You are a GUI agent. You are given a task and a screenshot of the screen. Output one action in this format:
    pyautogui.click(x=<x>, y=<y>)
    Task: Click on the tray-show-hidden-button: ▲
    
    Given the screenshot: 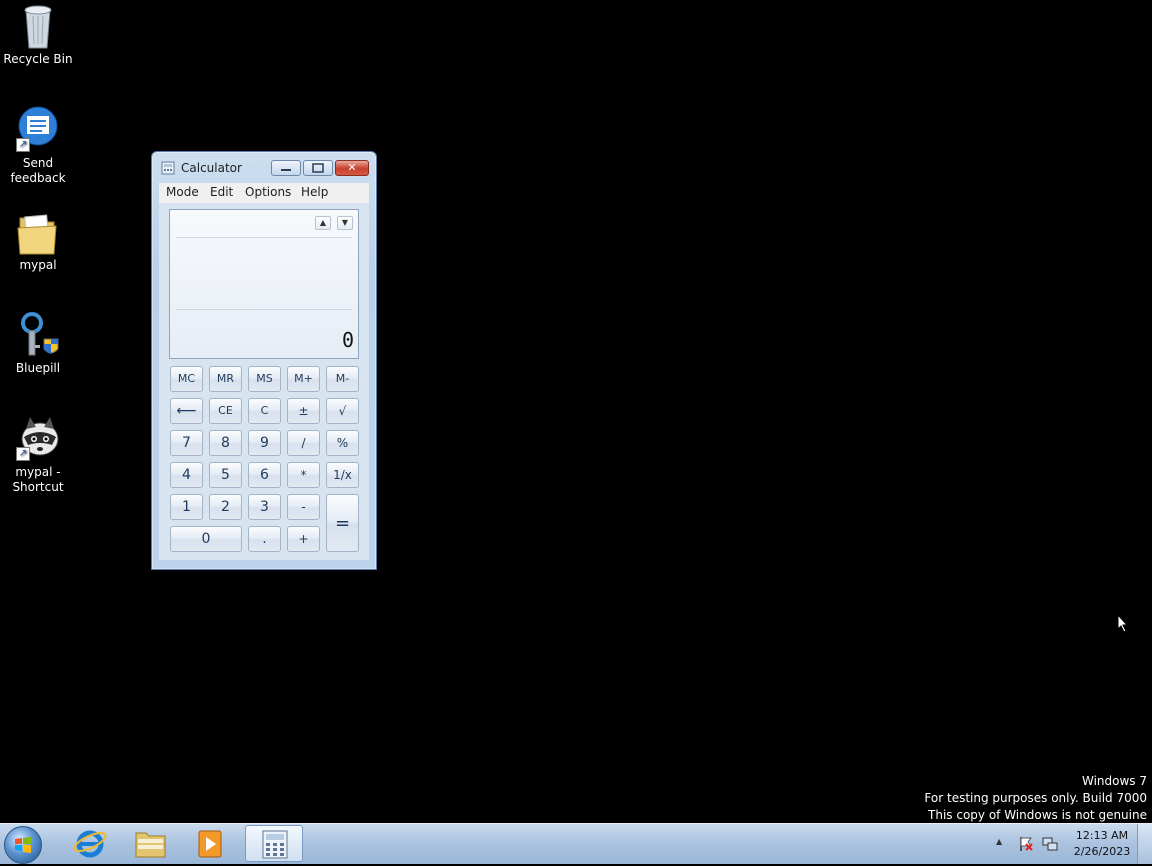 What is the action you would take?
    pyautogui.click(x=999, y=841)
    